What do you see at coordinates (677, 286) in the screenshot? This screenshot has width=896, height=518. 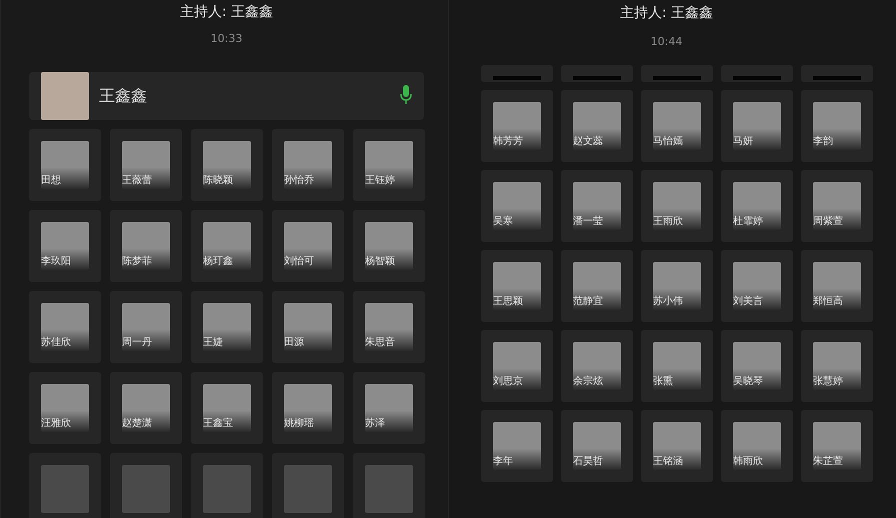 I see `participant-tile: 苏小伟` at bounding box center [677, 286].